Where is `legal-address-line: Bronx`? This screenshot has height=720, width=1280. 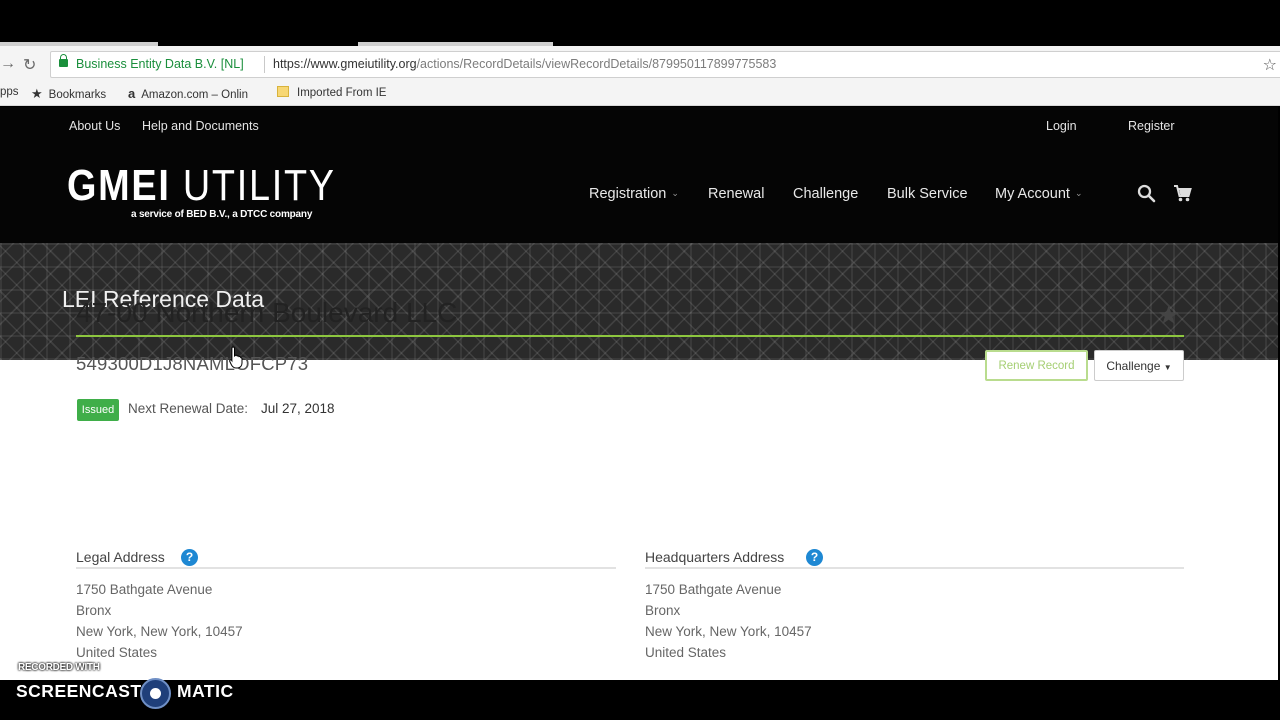
legal-address-line: Bronx is located at coordinates (94, 610).